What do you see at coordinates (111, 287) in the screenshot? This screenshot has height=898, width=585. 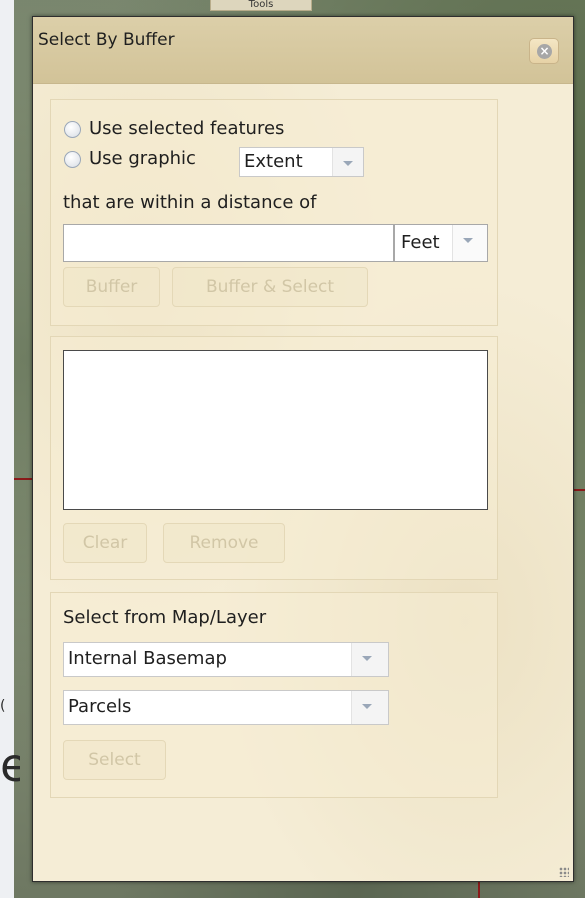 I see `buffer-button: Buffer` at bounding box center [111, 287].